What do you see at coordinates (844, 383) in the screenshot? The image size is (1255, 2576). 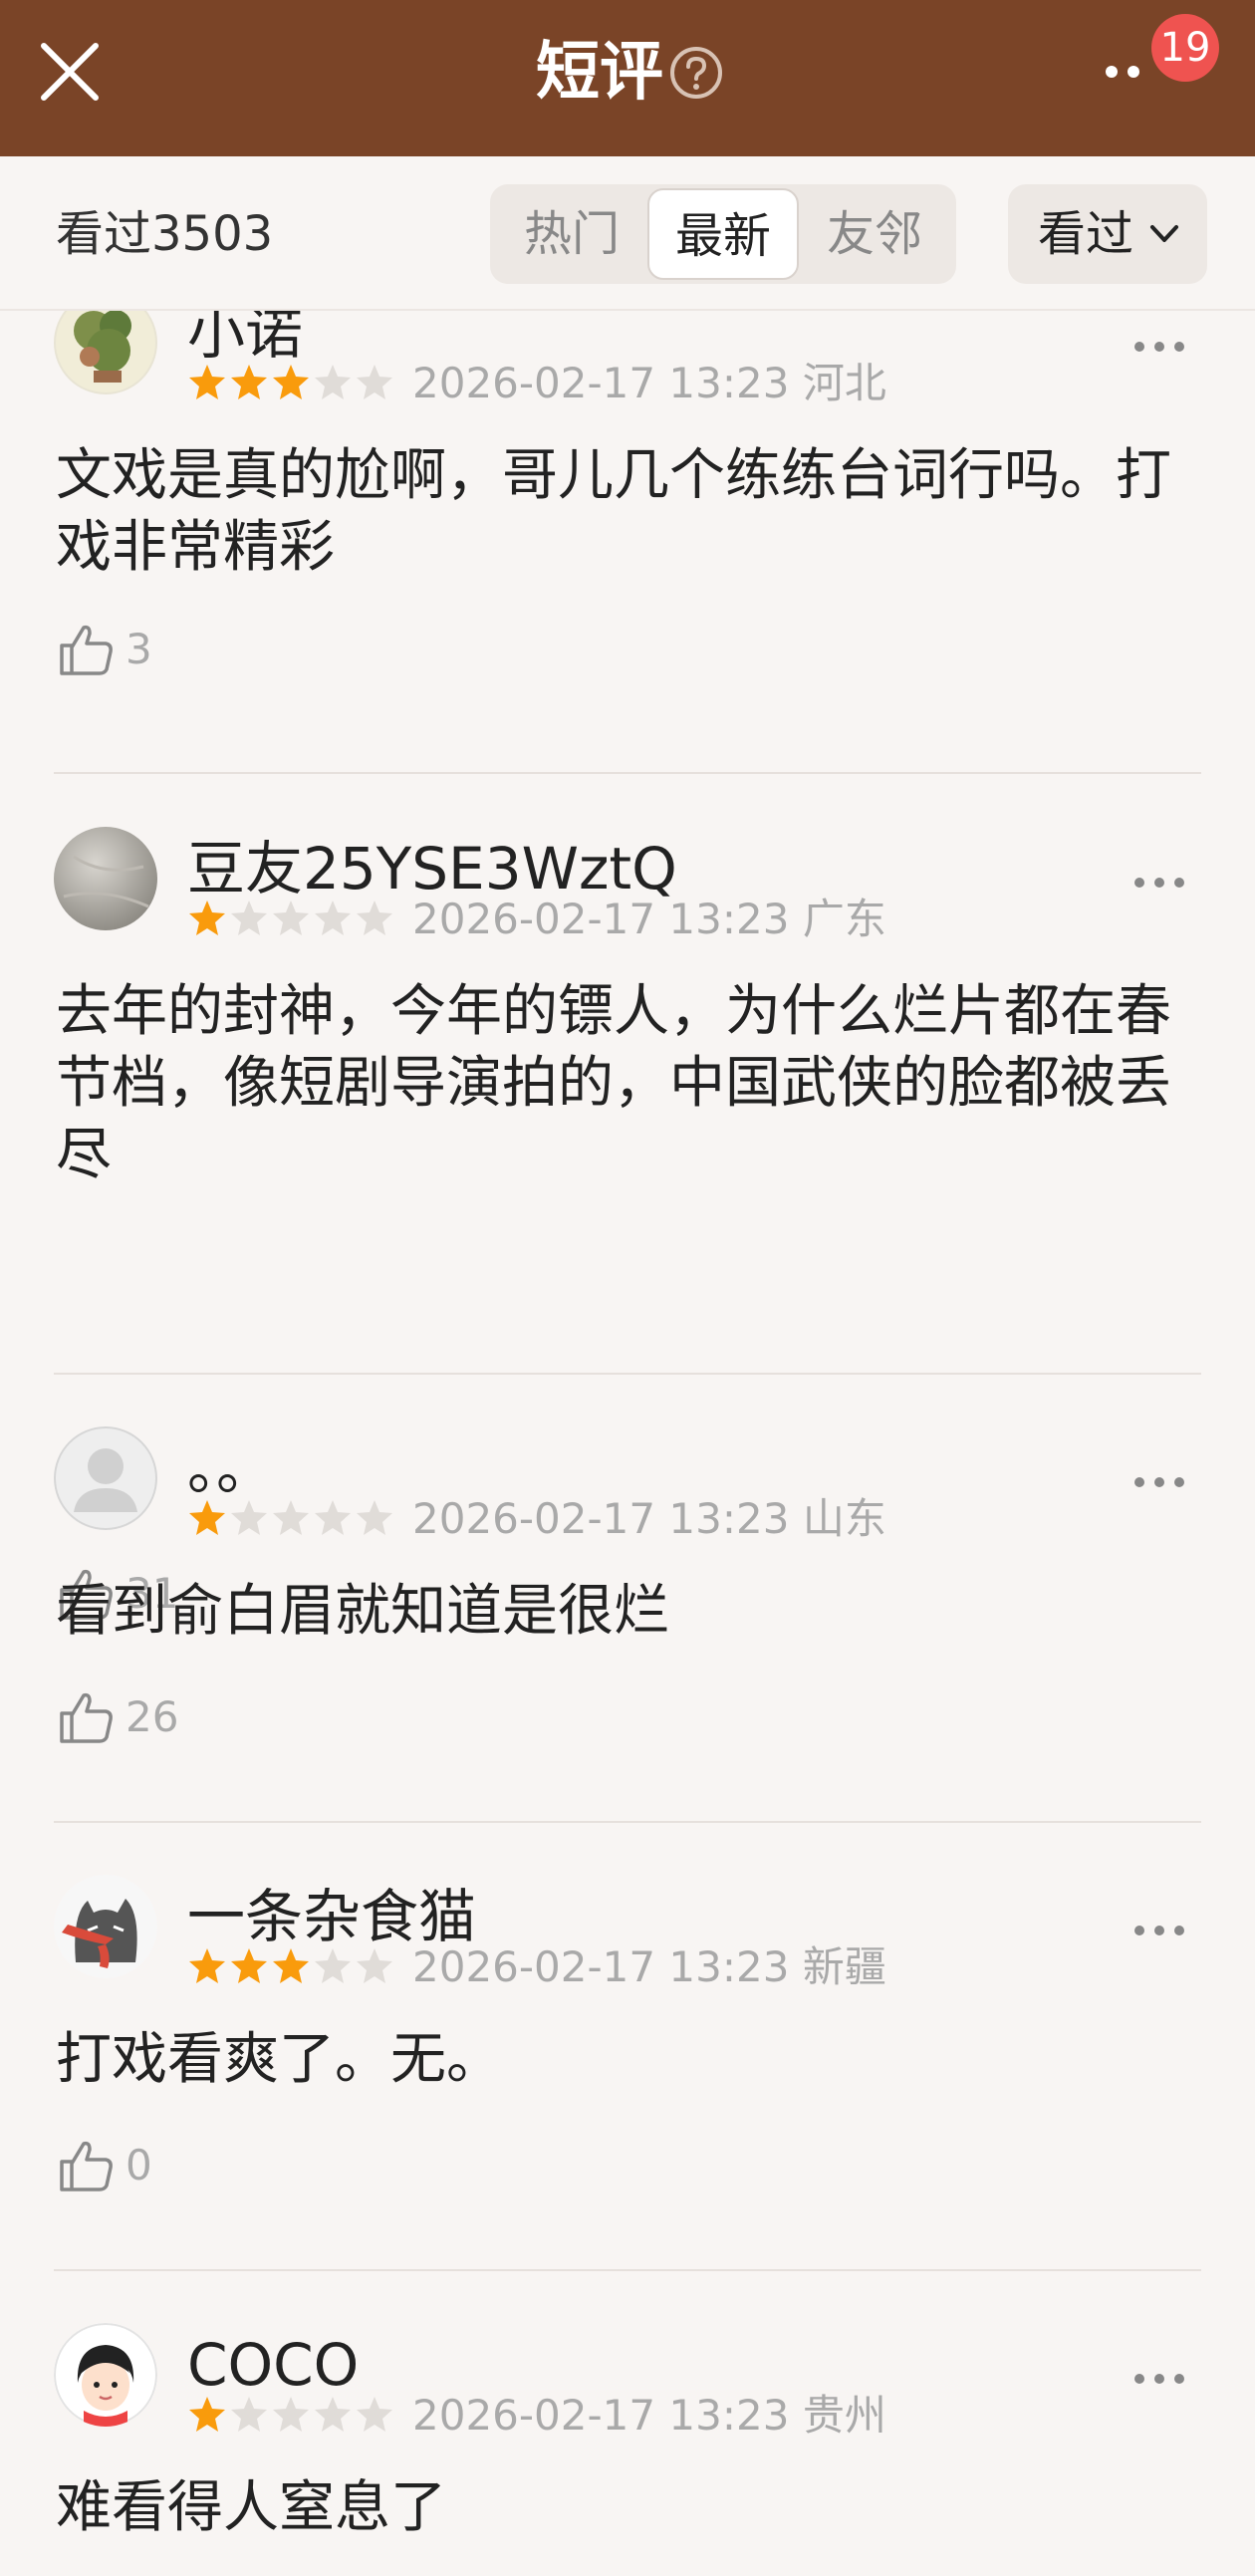 I see `comment-region: 河北` at bounding box center [844, 383].